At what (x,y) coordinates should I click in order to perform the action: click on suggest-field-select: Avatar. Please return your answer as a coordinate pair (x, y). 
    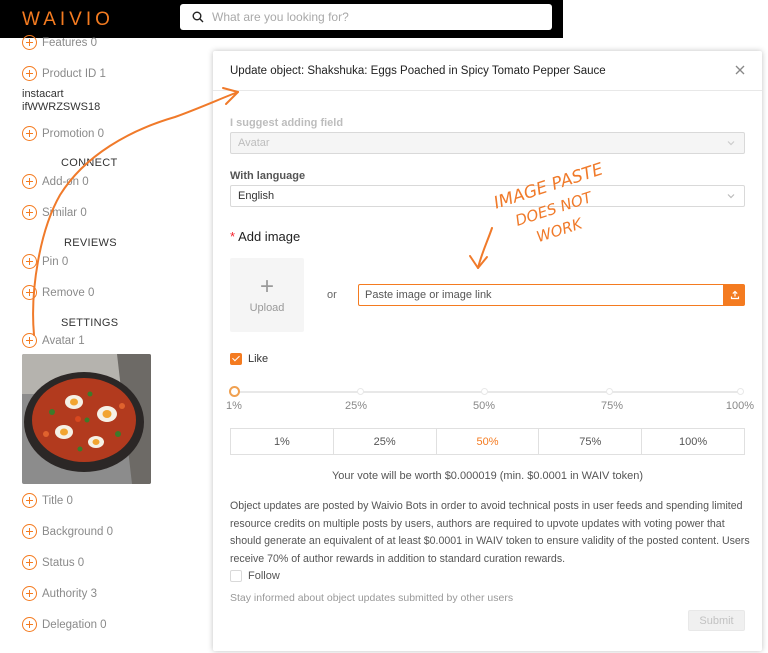
    Looking at the image, I should click on (487, 143).